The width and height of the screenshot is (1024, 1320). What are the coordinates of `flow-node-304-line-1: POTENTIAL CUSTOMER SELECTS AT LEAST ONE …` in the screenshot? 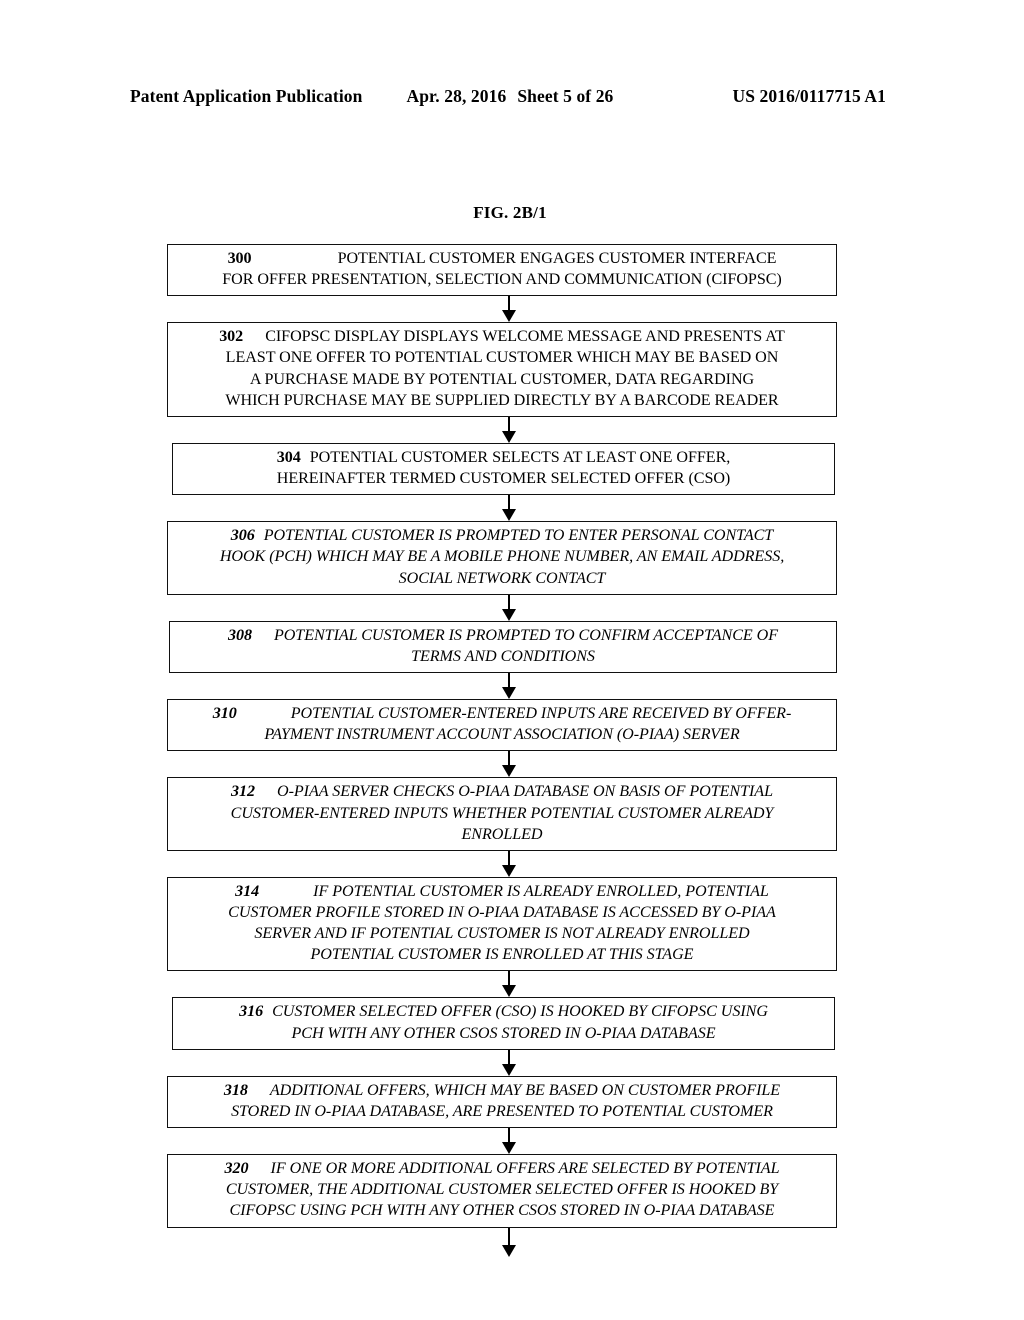 It's located at (520, 457).